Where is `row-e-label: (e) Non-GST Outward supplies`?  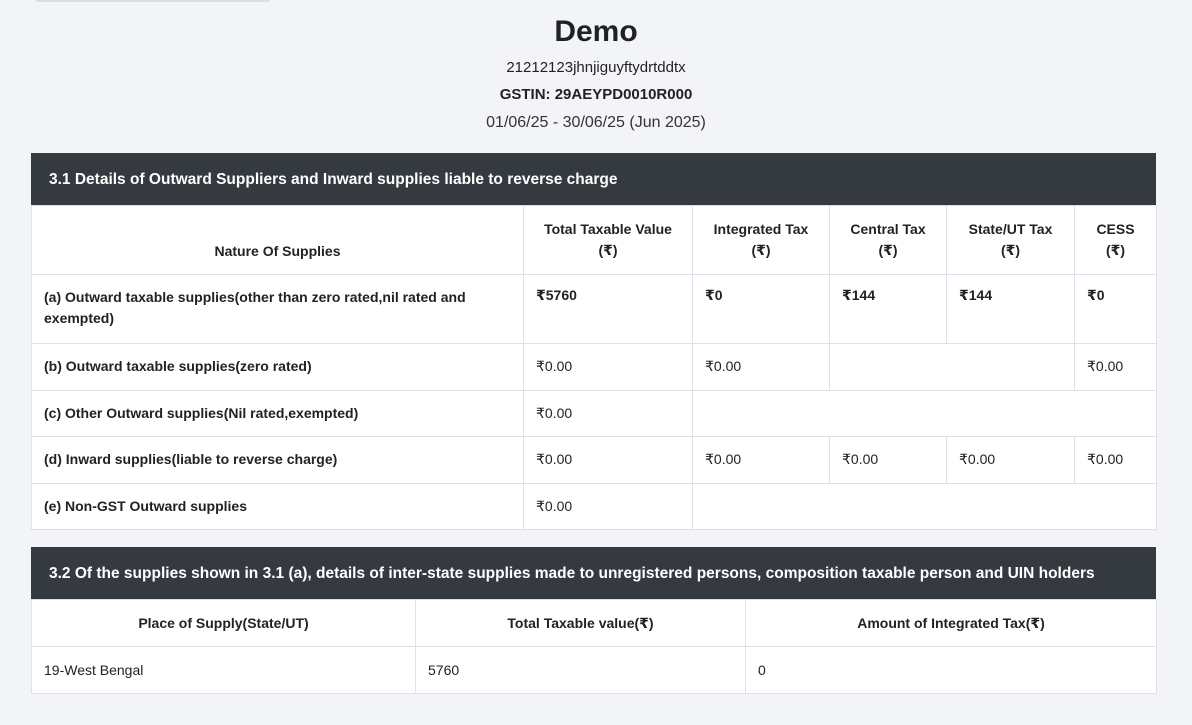 row-e-label: (e) Non-GST Outward supplies is located at coordinates (277, 506).